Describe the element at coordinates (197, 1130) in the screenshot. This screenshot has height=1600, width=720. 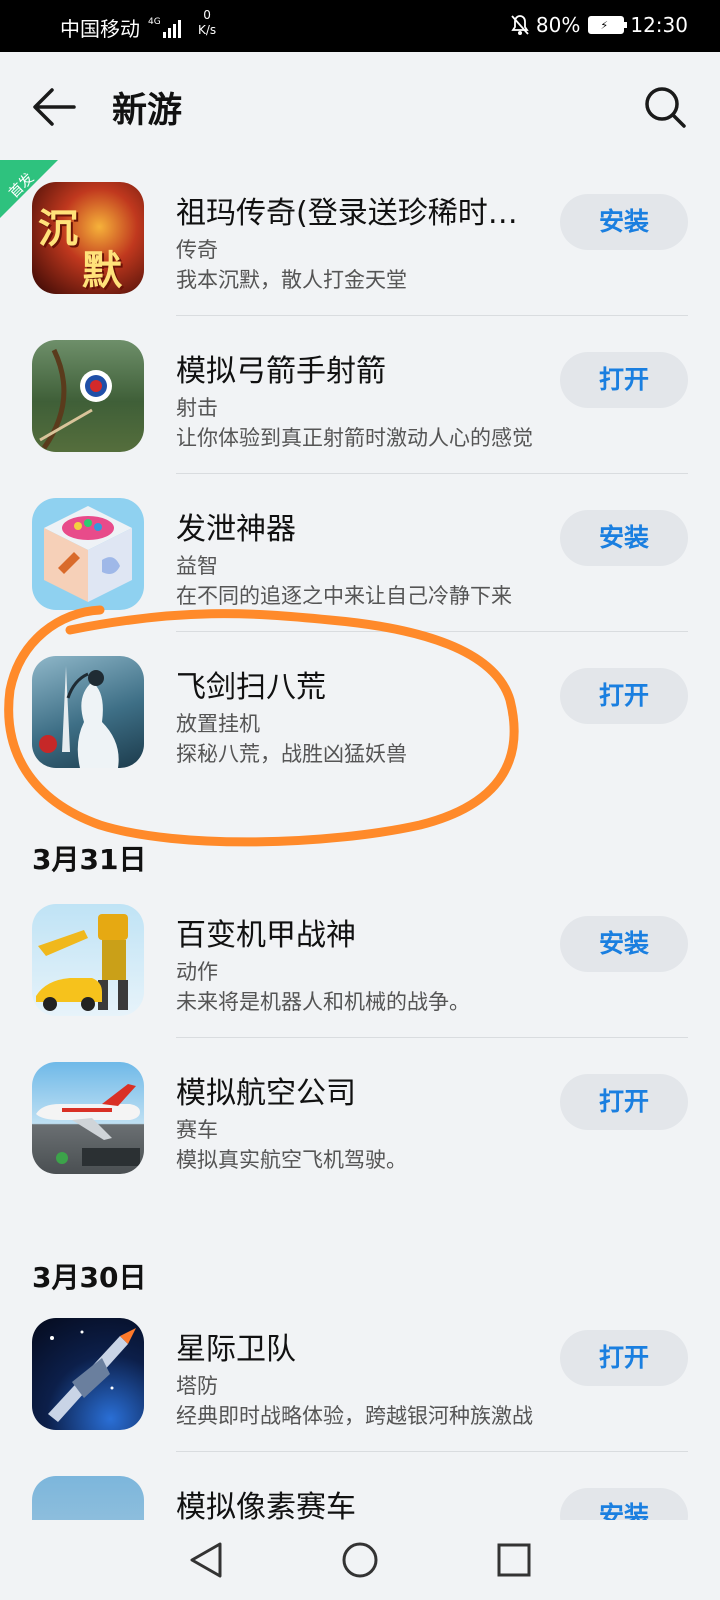
I see `app-category: 赛车` at that location.